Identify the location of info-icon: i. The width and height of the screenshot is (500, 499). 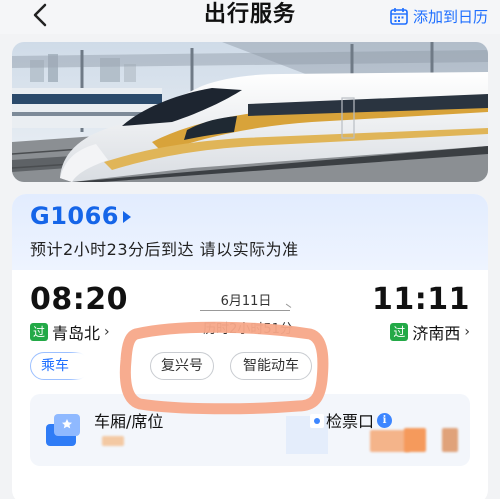
(385, 420).